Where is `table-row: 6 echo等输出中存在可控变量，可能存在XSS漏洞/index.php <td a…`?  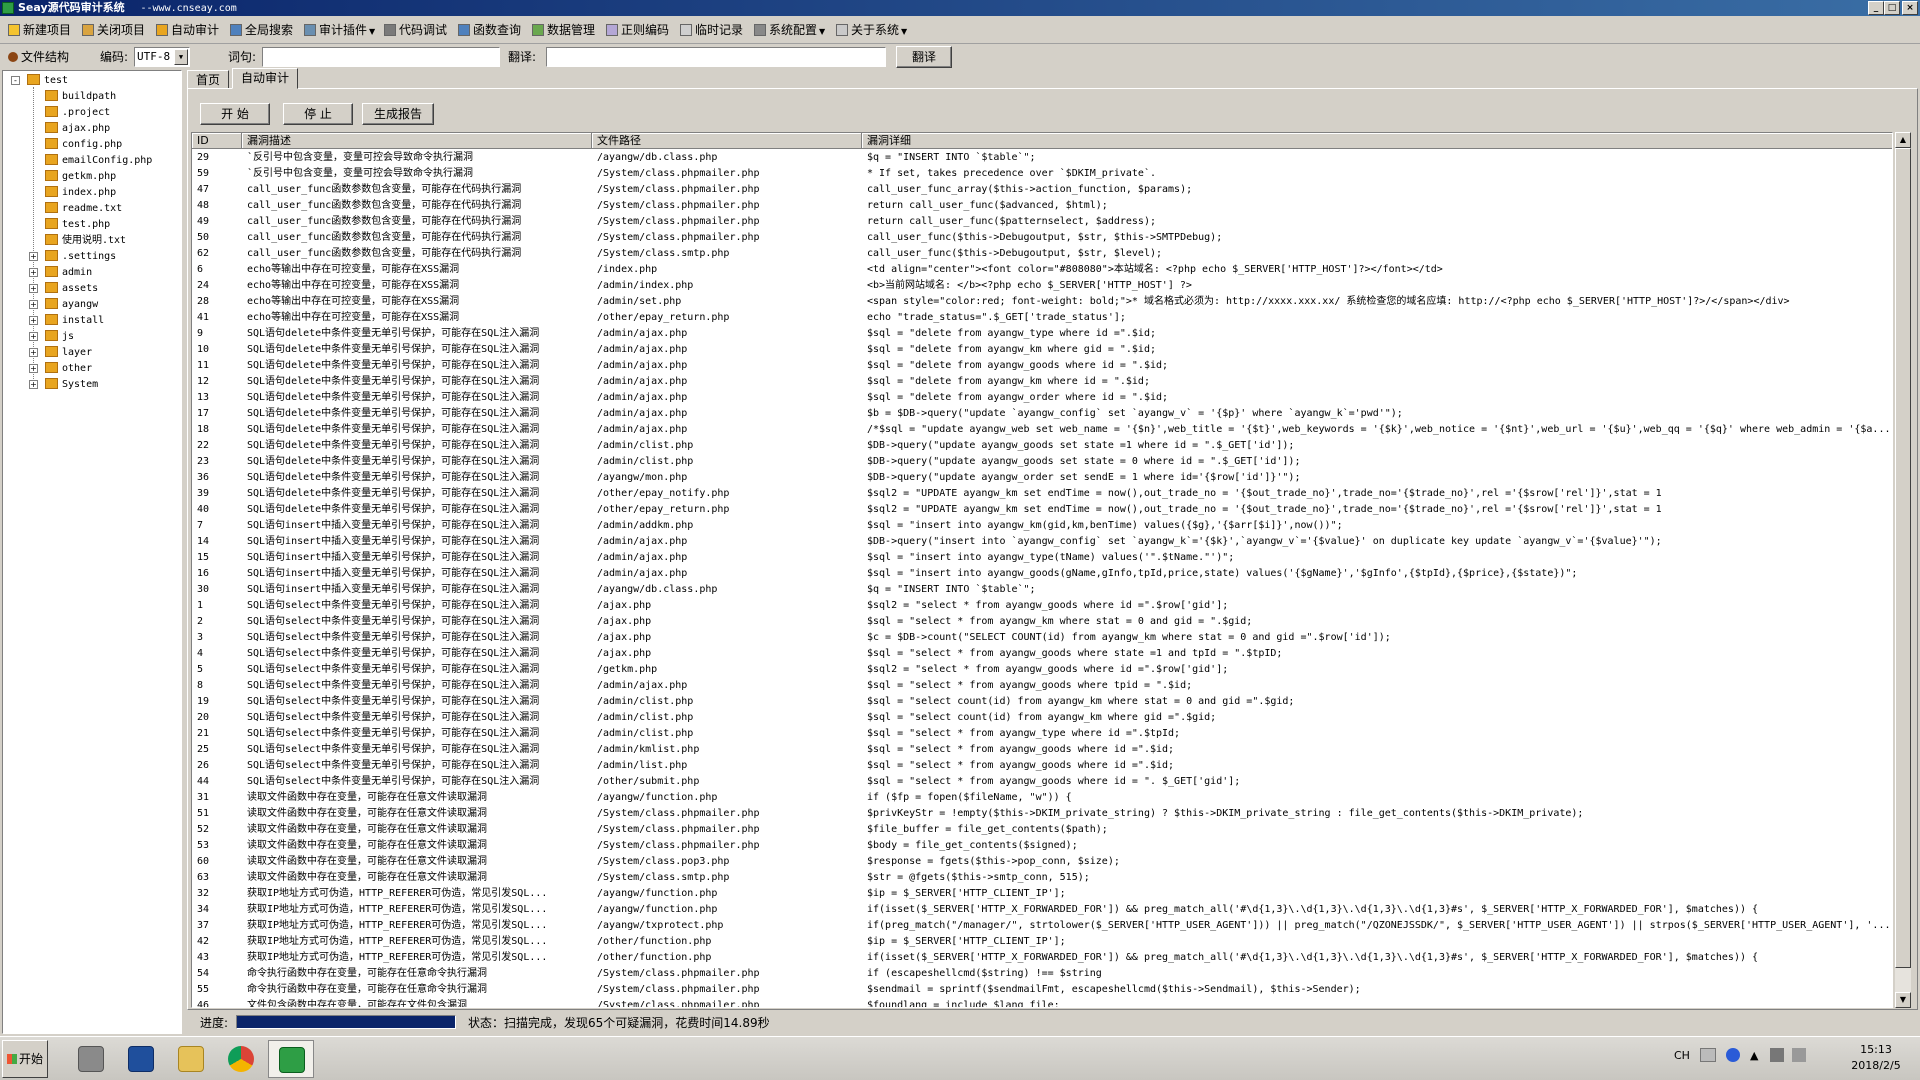
table-row: 6 echo等输出中存在可控变量，可能存在XSS漏洞/index.php <td a… is located at coordinates (1042, 270).